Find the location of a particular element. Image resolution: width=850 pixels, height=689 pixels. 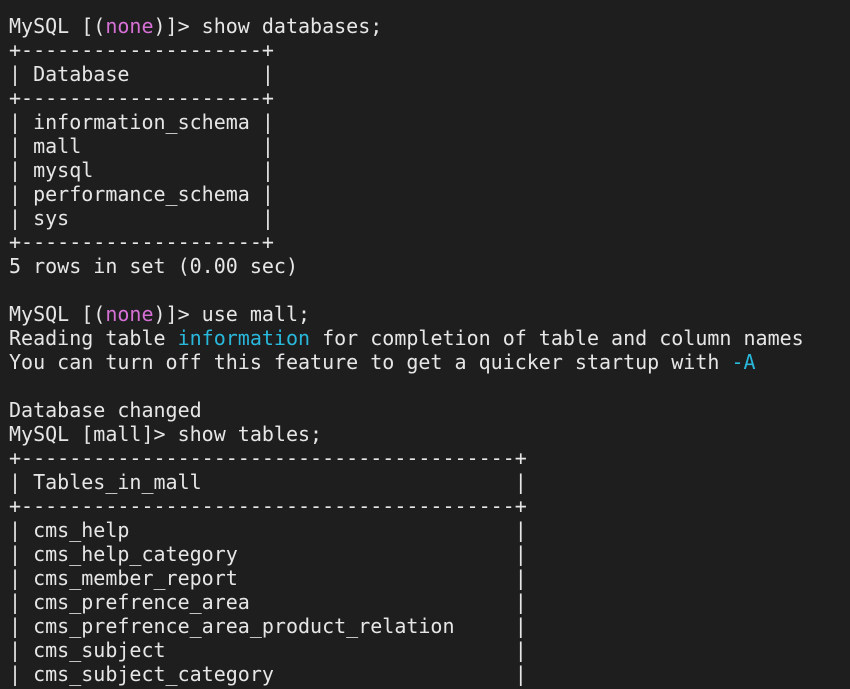

highlighted-text: information is located at coordinates (244, 338).